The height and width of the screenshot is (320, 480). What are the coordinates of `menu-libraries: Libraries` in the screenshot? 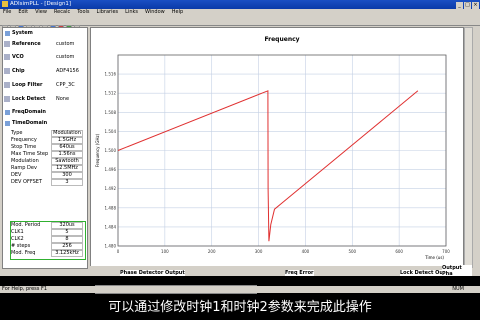 It's located at (108, 12).